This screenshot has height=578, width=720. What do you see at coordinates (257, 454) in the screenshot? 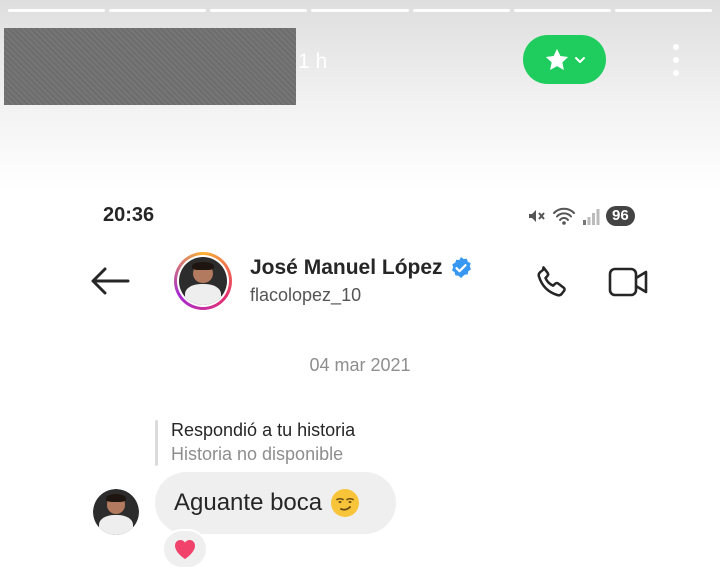
I see `story-reply-subtitle: Historia no disponible` at bounding box center [257, 454].